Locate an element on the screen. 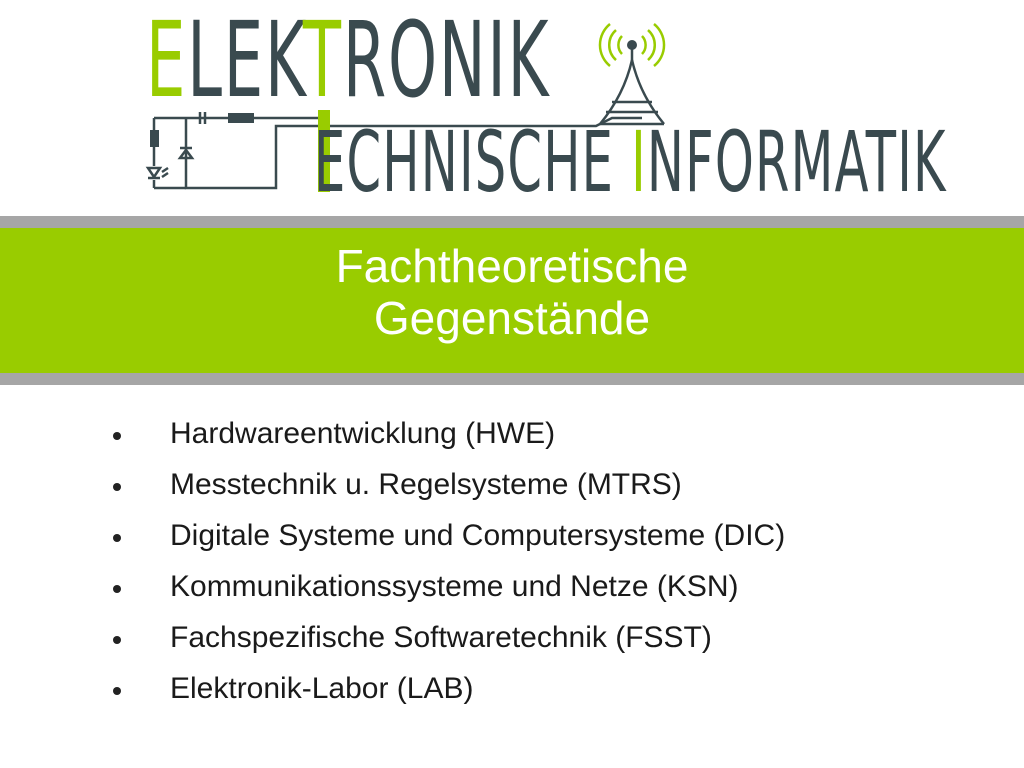 Image resolution: width=1024 pixels, height=768 pixels. logo-wordmark-technische-informatik: ECHNISCHE INFORMATIK is located at coordinates (630, 162).